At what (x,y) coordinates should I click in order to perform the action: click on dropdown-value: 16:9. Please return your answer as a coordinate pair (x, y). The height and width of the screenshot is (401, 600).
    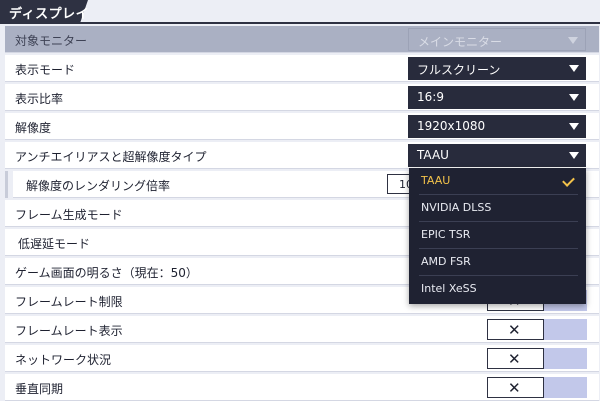
    Looking at the image, I should click on (430, 97).